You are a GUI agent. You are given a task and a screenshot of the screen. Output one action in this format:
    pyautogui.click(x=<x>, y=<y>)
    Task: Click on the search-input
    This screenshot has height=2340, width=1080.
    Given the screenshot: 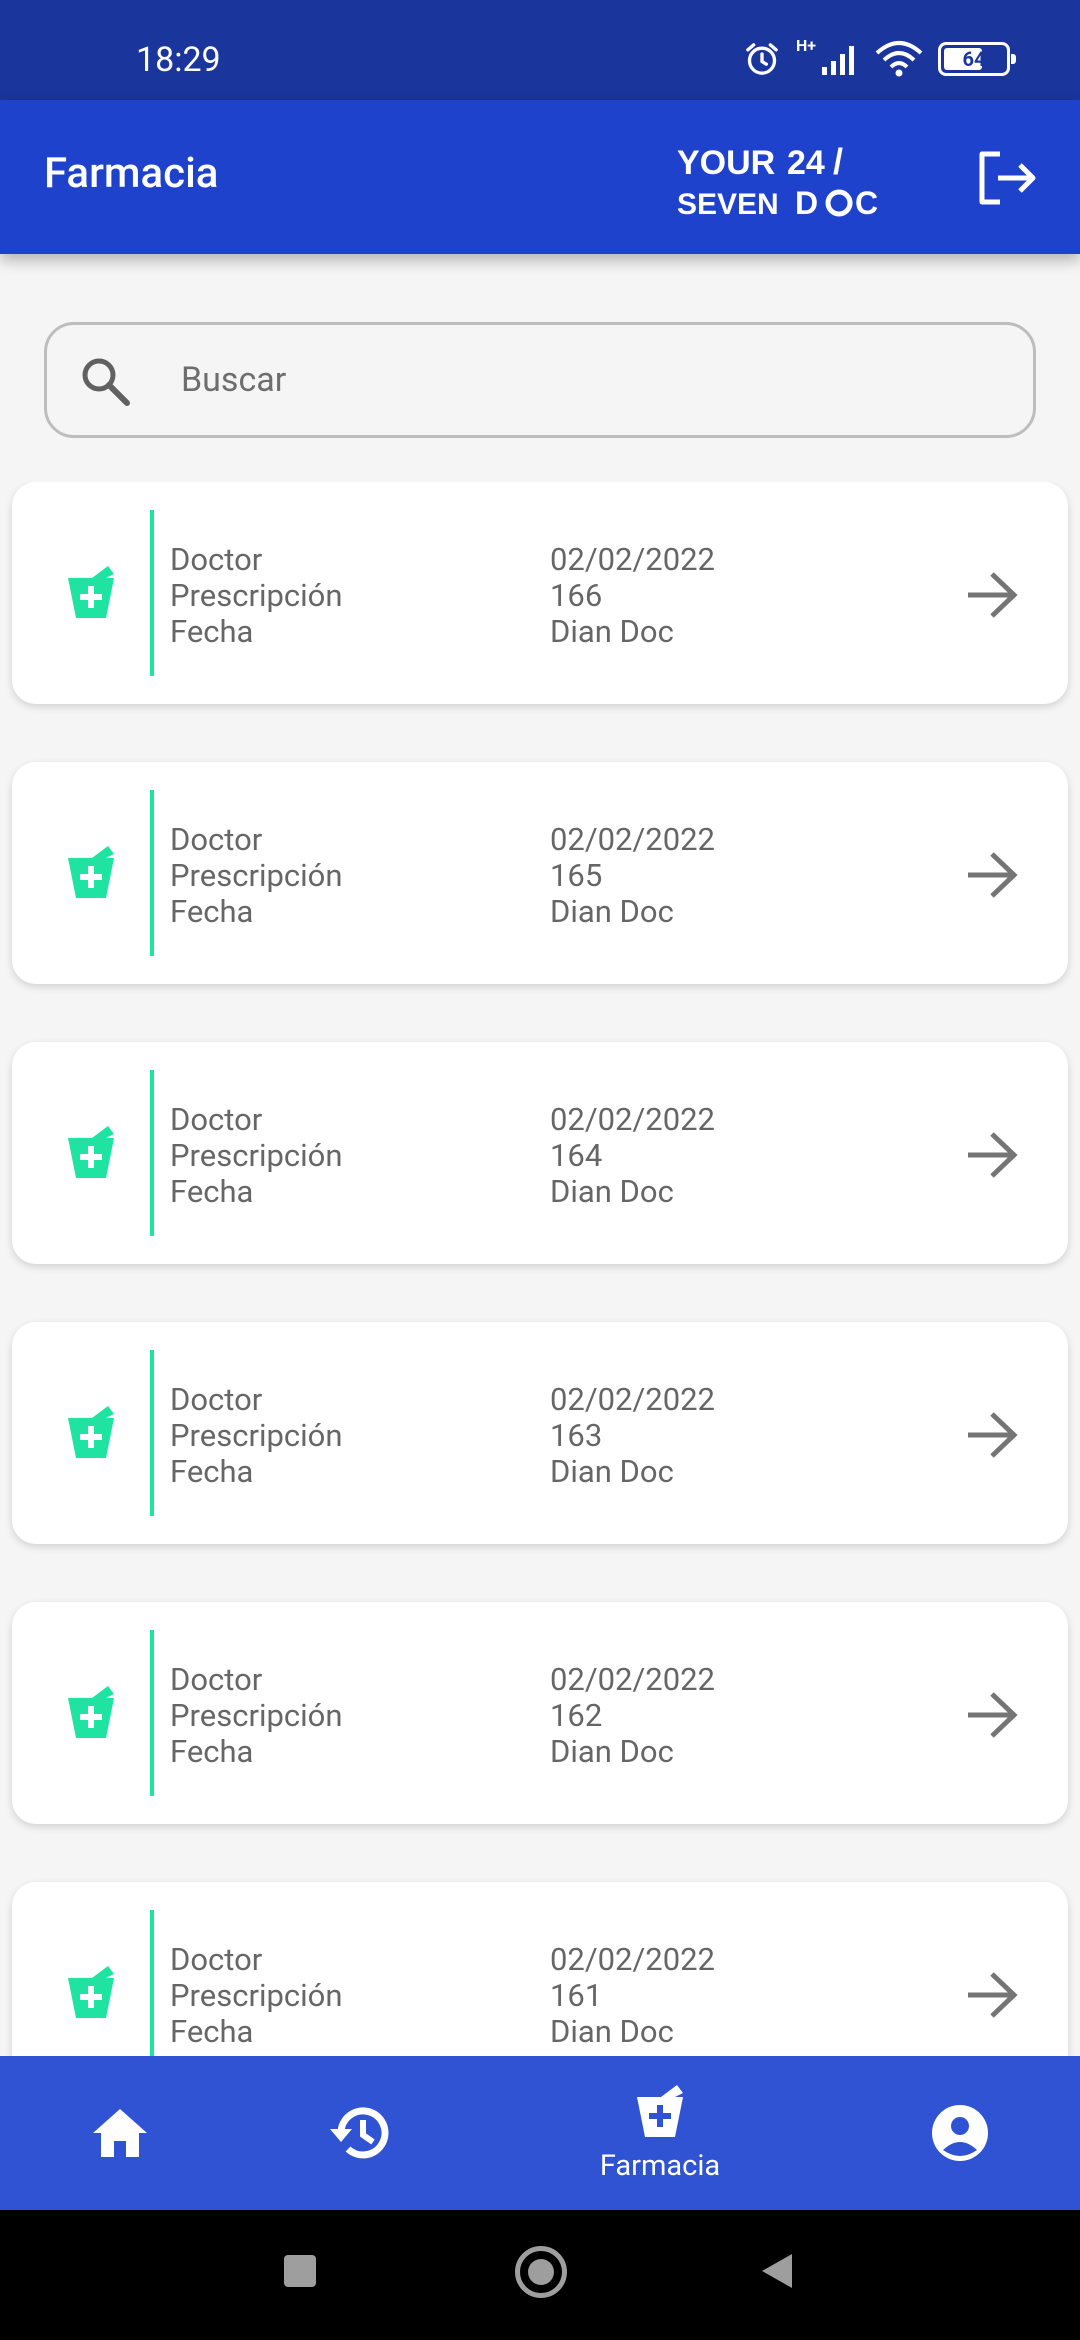 What is the action you would take?
    pyautogui.click(x=591, y=380)
    